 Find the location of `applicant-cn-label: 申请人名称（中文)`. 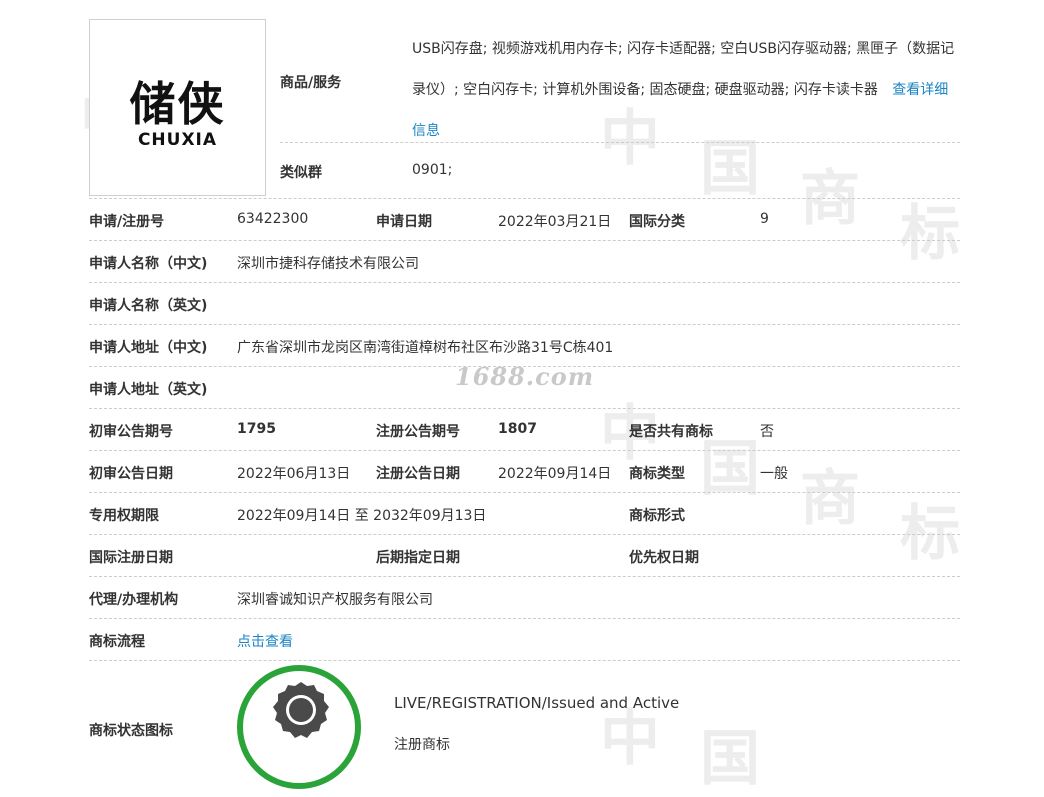

applicant-cn-label: 申请人名称（中文) is located at coordinates (148, 264).